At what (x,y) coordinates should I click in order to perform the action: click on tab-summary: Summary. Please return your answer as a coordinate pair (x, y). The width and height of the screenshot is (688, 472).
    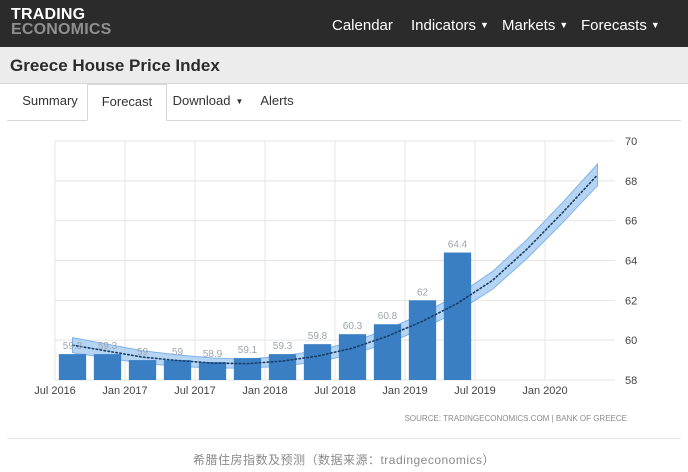
    Looking at the image, I should click on (50, 101).